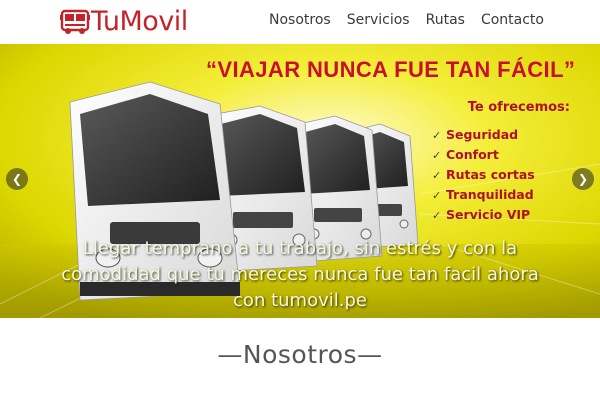 This screenshot has width=600, height=400. What do you see at coordinates (488, 214) in the screenshot?
I see `offer-label: Servicio VIP` at bounding box center [488, 214].